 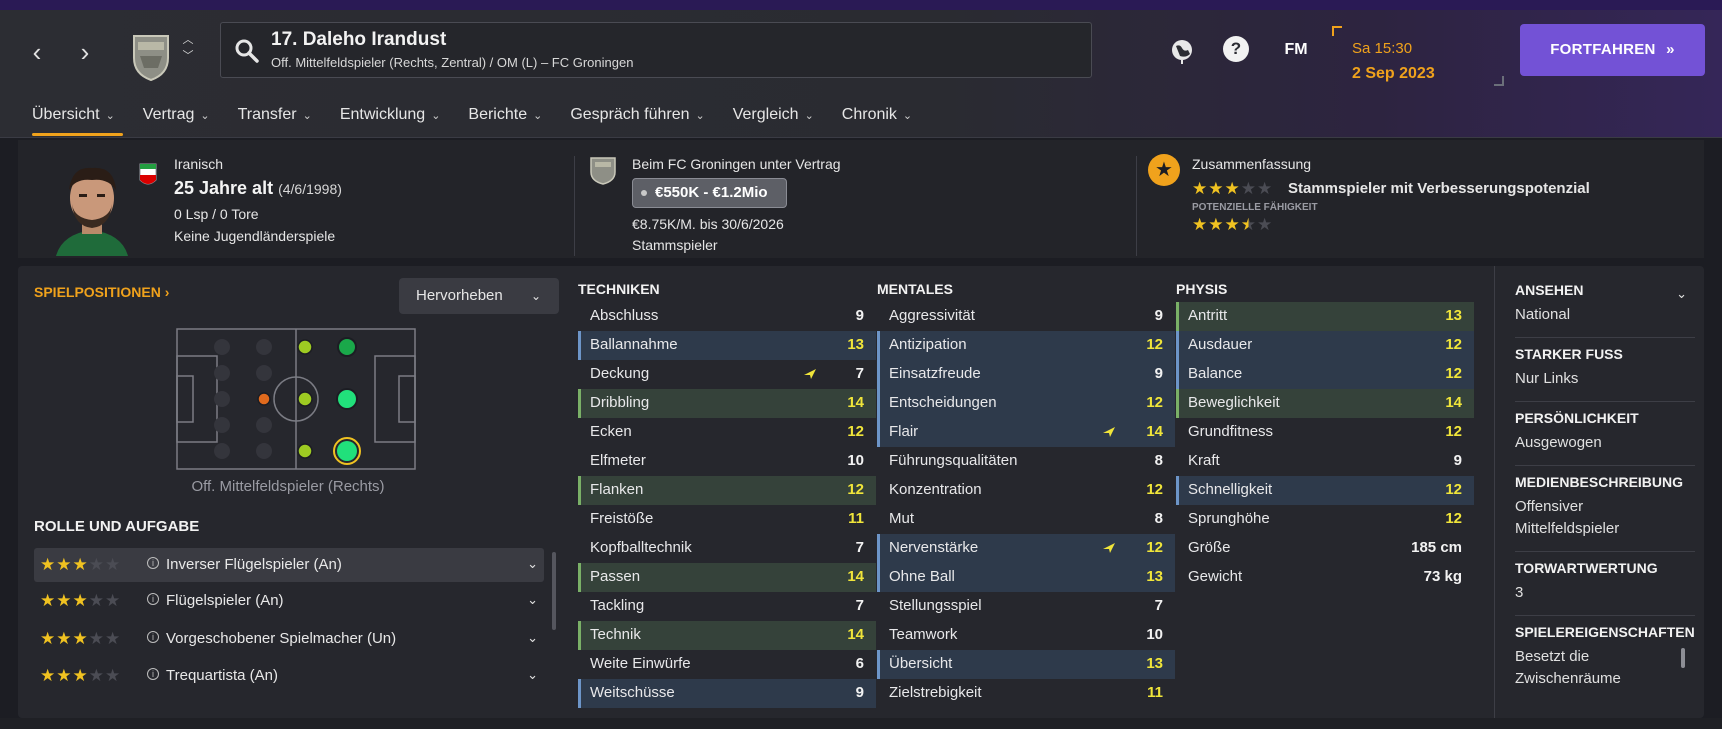 I want to click on tab-compare: Vergleich ⌄, so click(x=773, y=118).